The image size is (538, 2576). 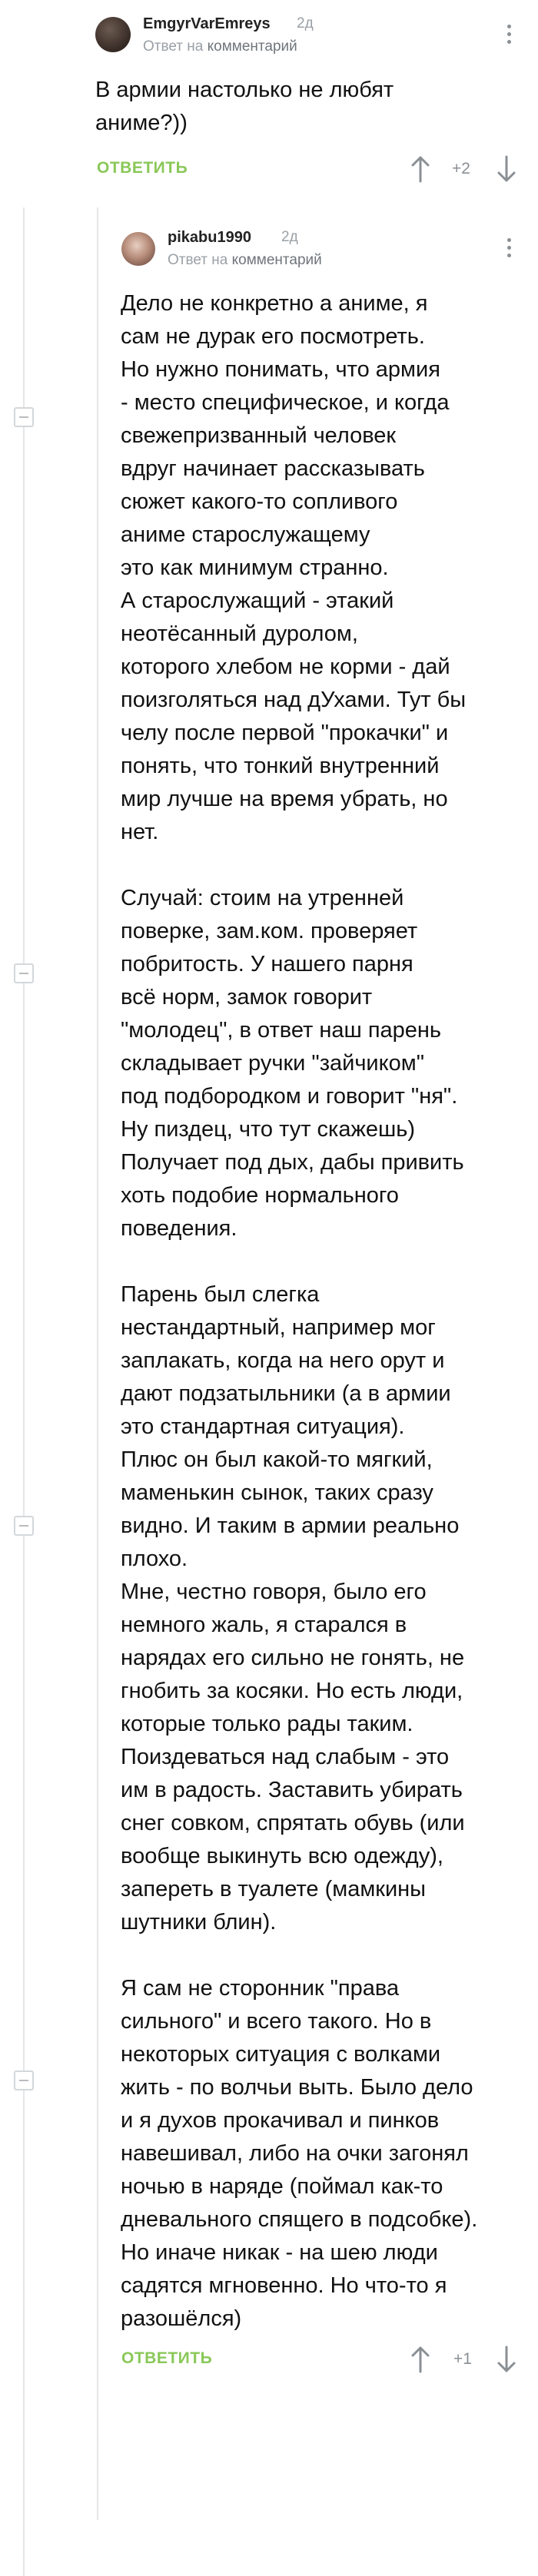 I want to click on comment-score: +1, so click(x=462, y=2359).